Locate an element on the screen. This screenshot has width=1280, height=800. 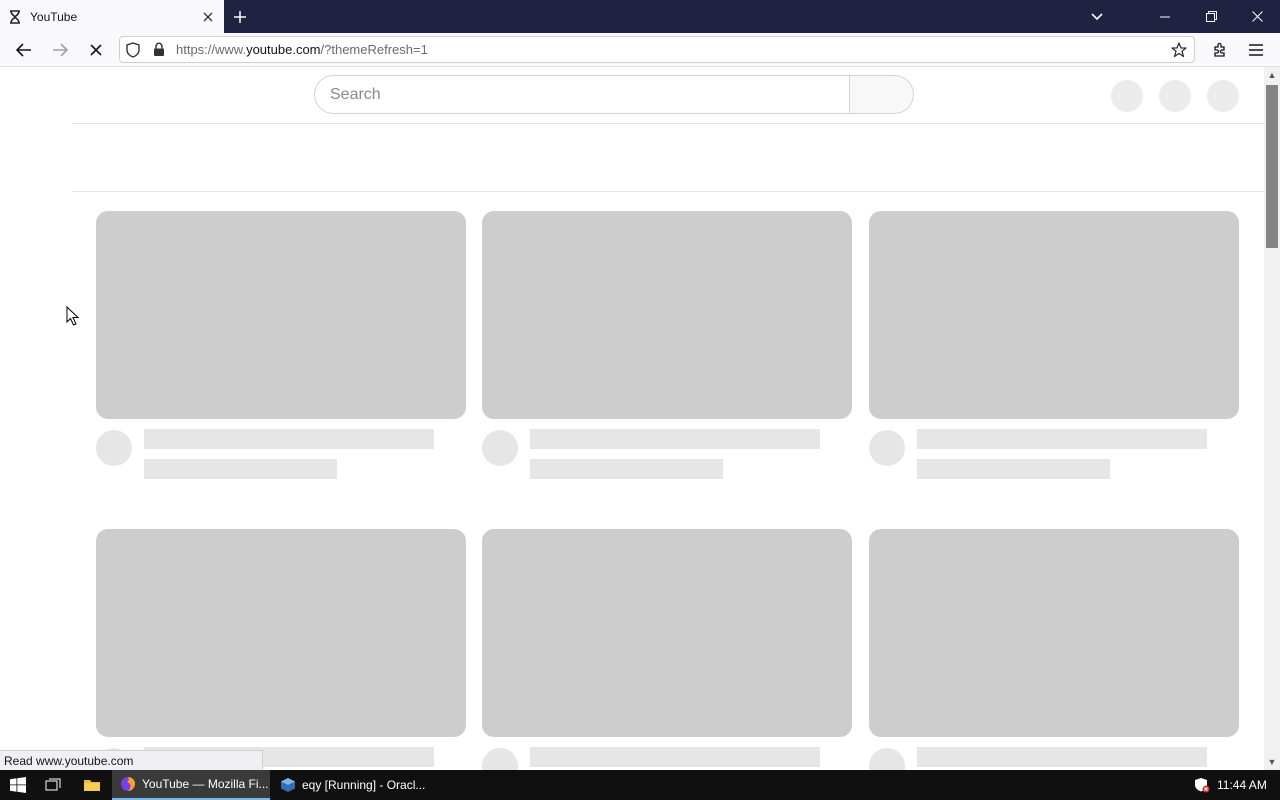
chips-bar-placeholder is located at coordinates (668, 158).